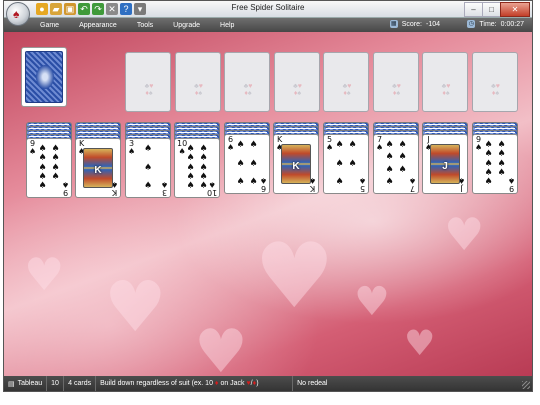  Describe the element at coordinates (526, 385) in the screenshot. I see `resize-grip` at that location.